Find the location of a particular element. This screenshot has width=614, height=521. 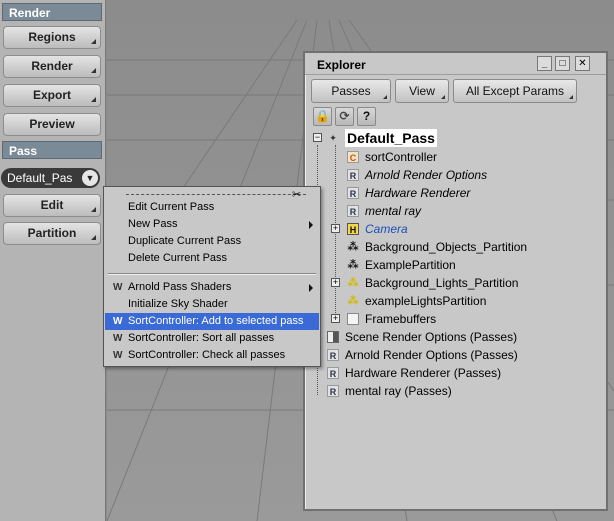

passes-scope-button: Passes is located at coordinates (351, 91).